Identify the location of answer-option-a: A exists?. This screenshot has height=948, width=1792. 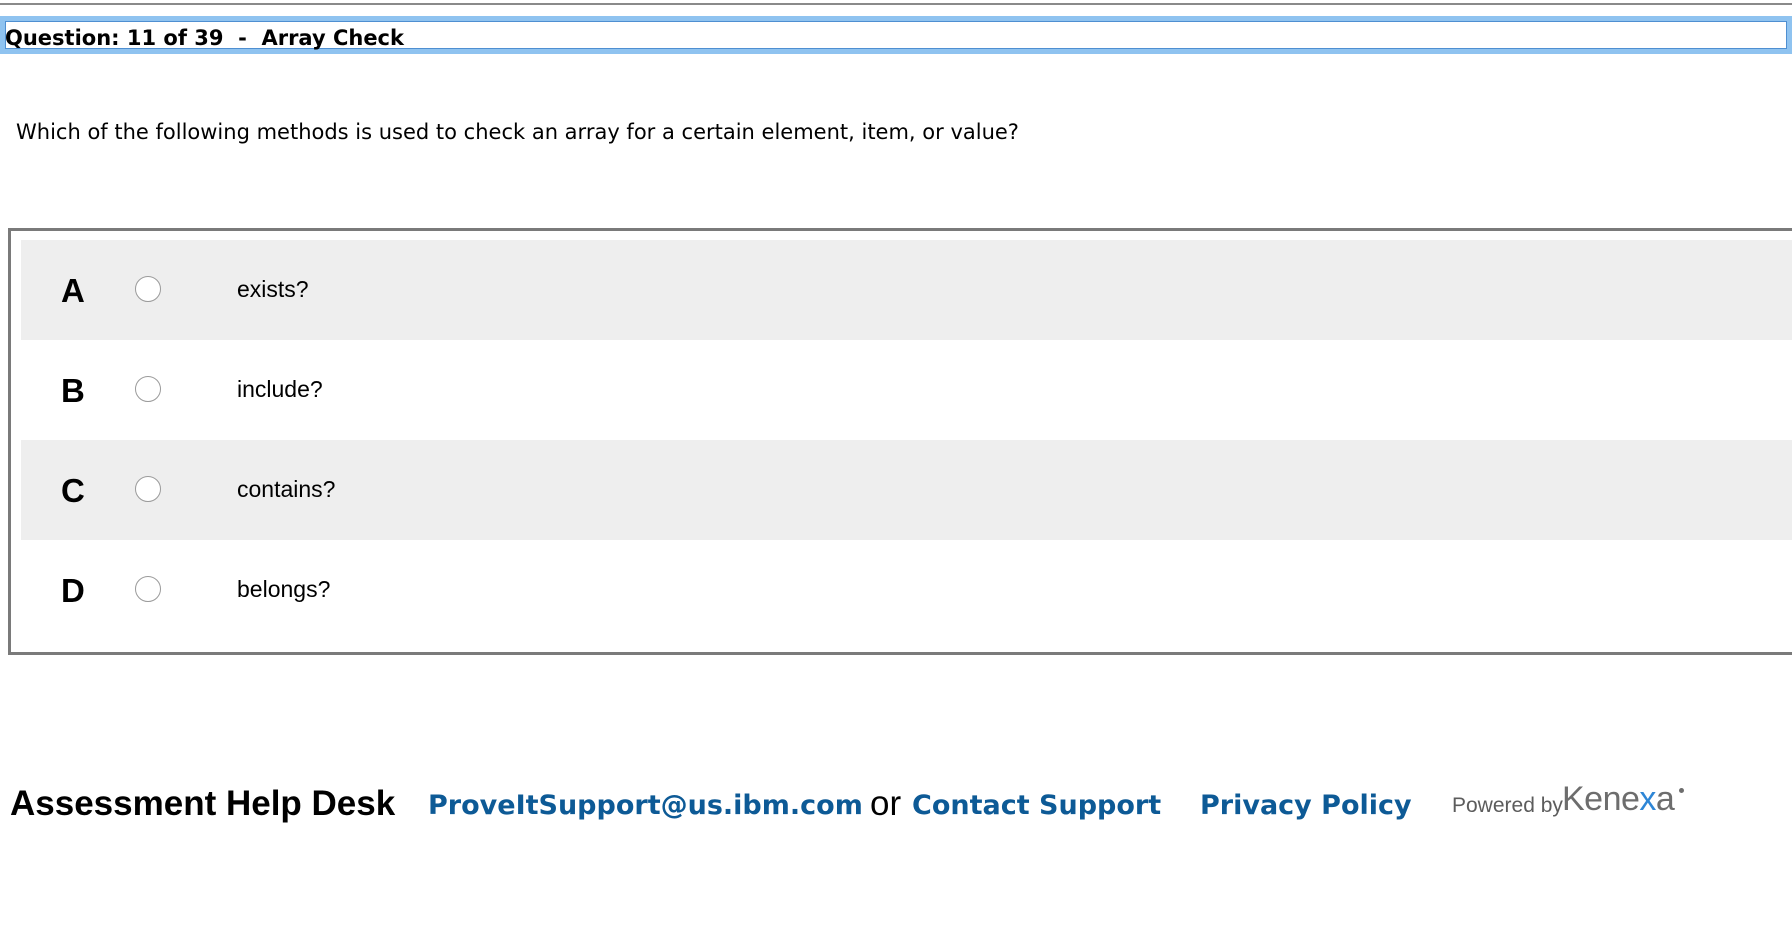
(906, 290).